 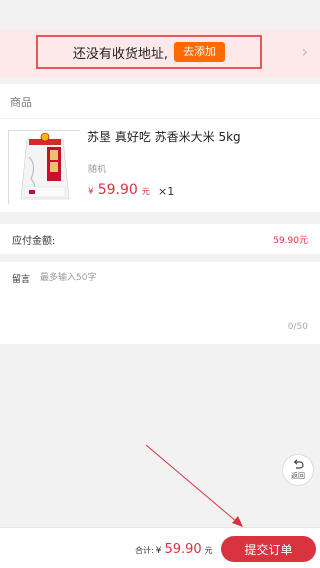 I want to click on payable-value: 59.90元, so click(x=290, y=241).